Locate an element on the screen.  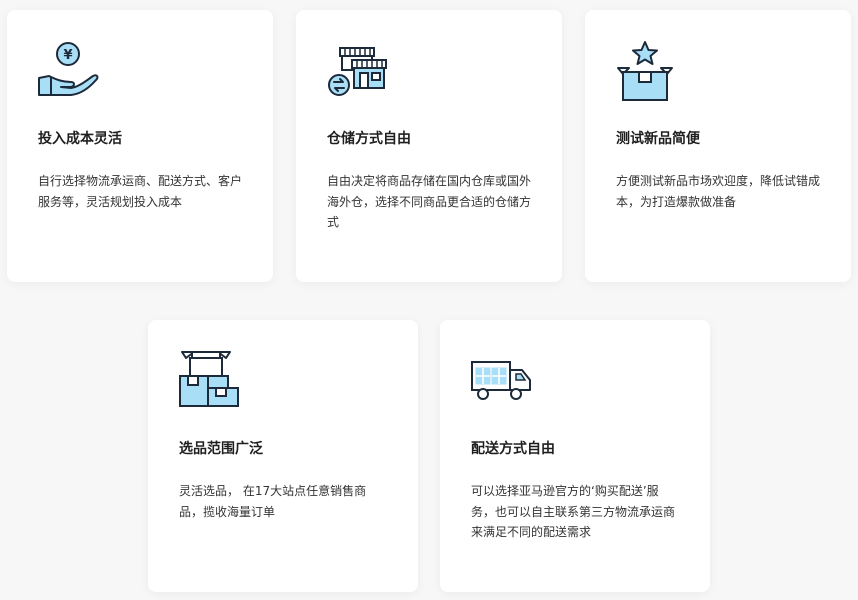
yen-symbol: ¥ is located at coordinates (67, 55).